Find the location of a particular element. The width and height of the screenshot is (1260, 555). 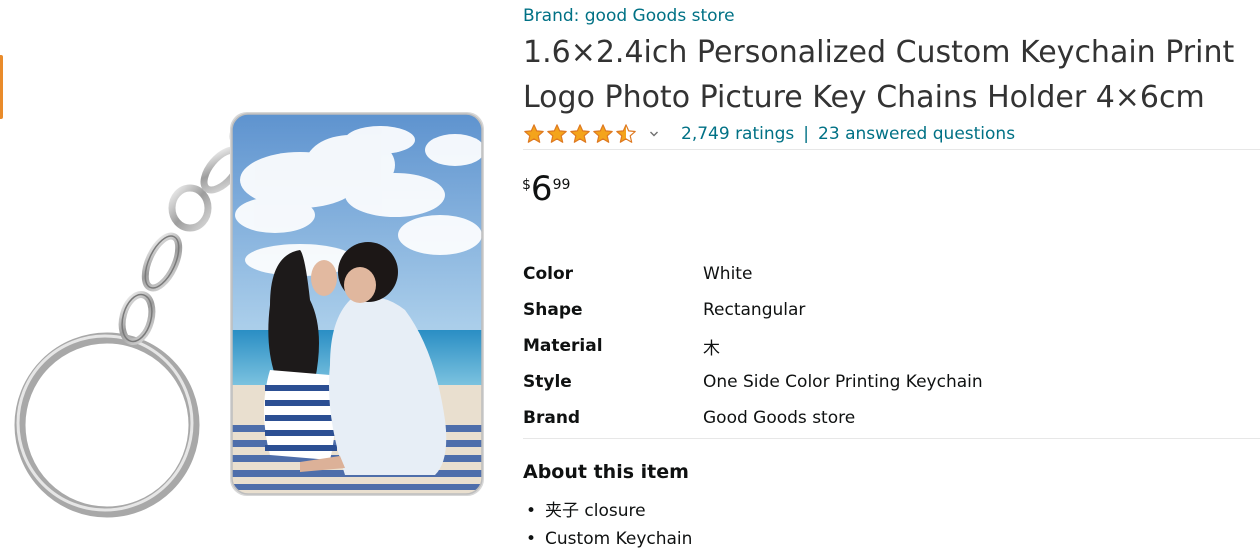

spec-value: One Side Color Printing Keychain is located at coordinates (843, 382).